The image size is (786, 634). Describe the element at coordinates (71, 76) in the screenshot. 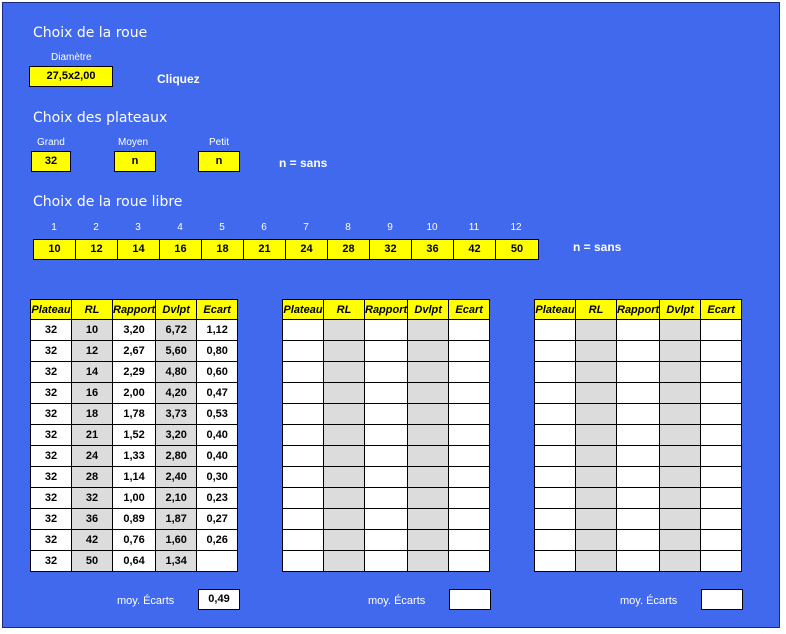

I see `diameter-select: 27,5x2,00` at that location.